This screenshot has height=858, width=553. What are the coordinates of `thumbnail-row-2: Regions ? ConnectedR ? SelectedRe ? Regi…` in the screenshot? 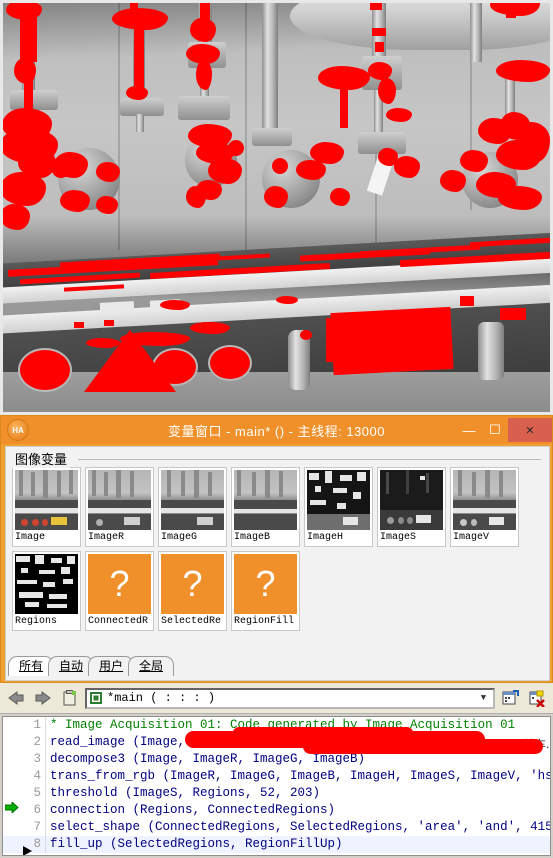 It's located at (277, 591).